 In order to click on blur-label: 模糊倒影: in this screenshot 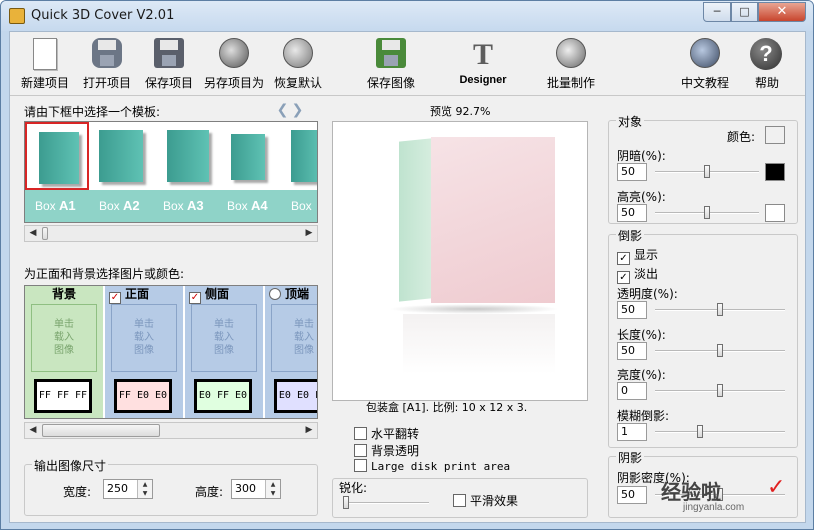, I will do `click(643, 416)`.